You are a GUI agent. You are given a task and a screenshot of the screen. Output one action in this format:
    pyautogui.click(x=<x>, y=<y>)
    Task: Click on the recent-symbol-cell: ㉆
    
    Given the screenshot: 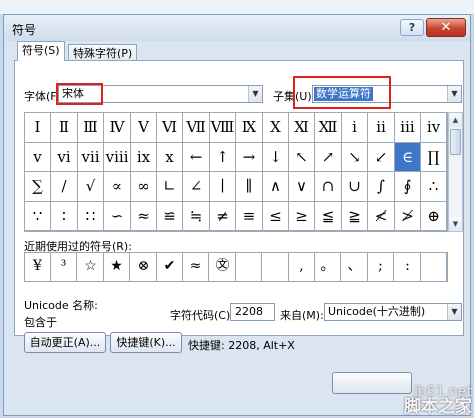 What is the action you would take?
    pyautogui.click(x=223, y=267)
    